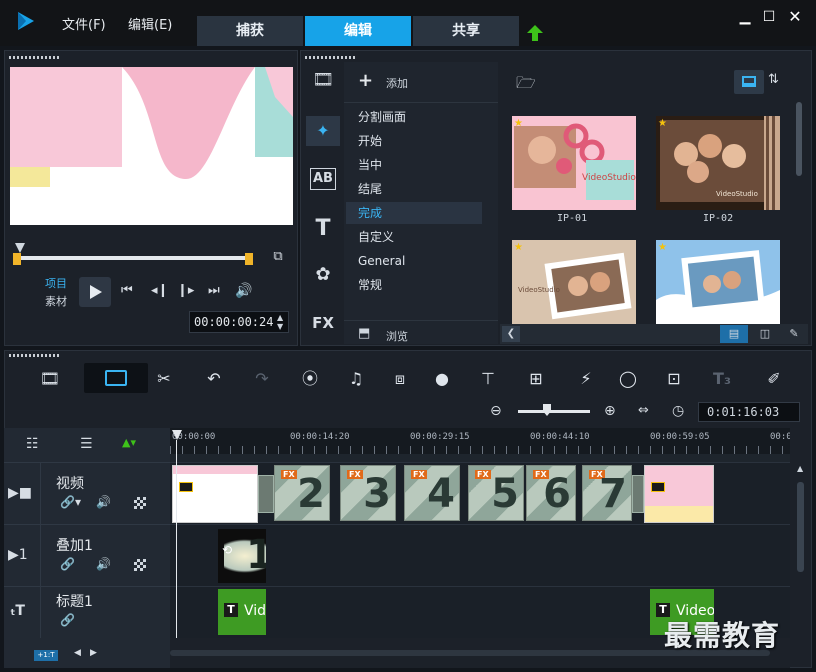 The width and height of the screenshot is (816, 672). Describe the element at coordinates (800, 468) in the screenshot. I see `scroll-up-icon: ▲` at that location.